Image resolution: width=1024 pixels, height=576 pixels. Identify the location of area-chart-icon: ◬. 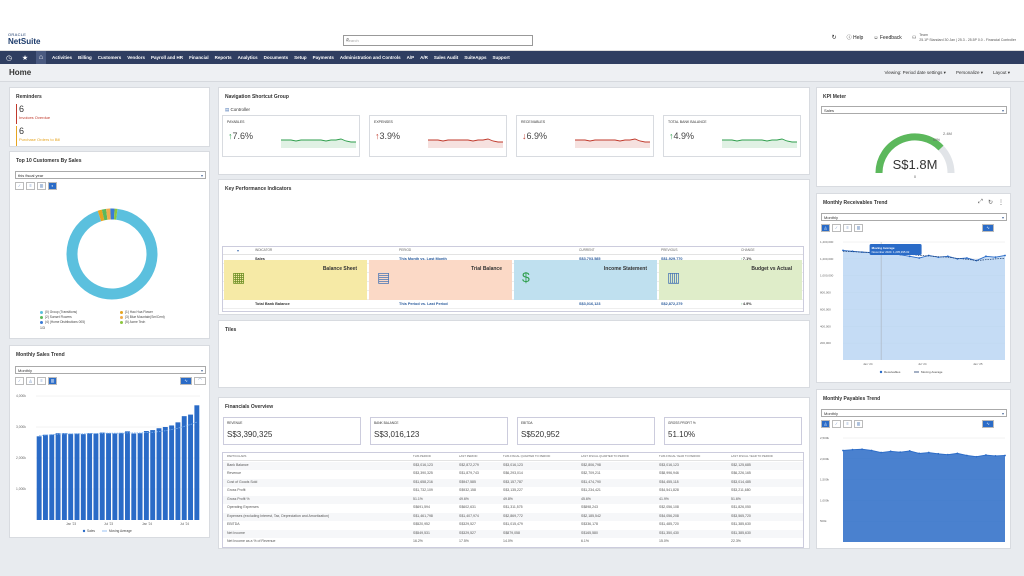
(825, 228).